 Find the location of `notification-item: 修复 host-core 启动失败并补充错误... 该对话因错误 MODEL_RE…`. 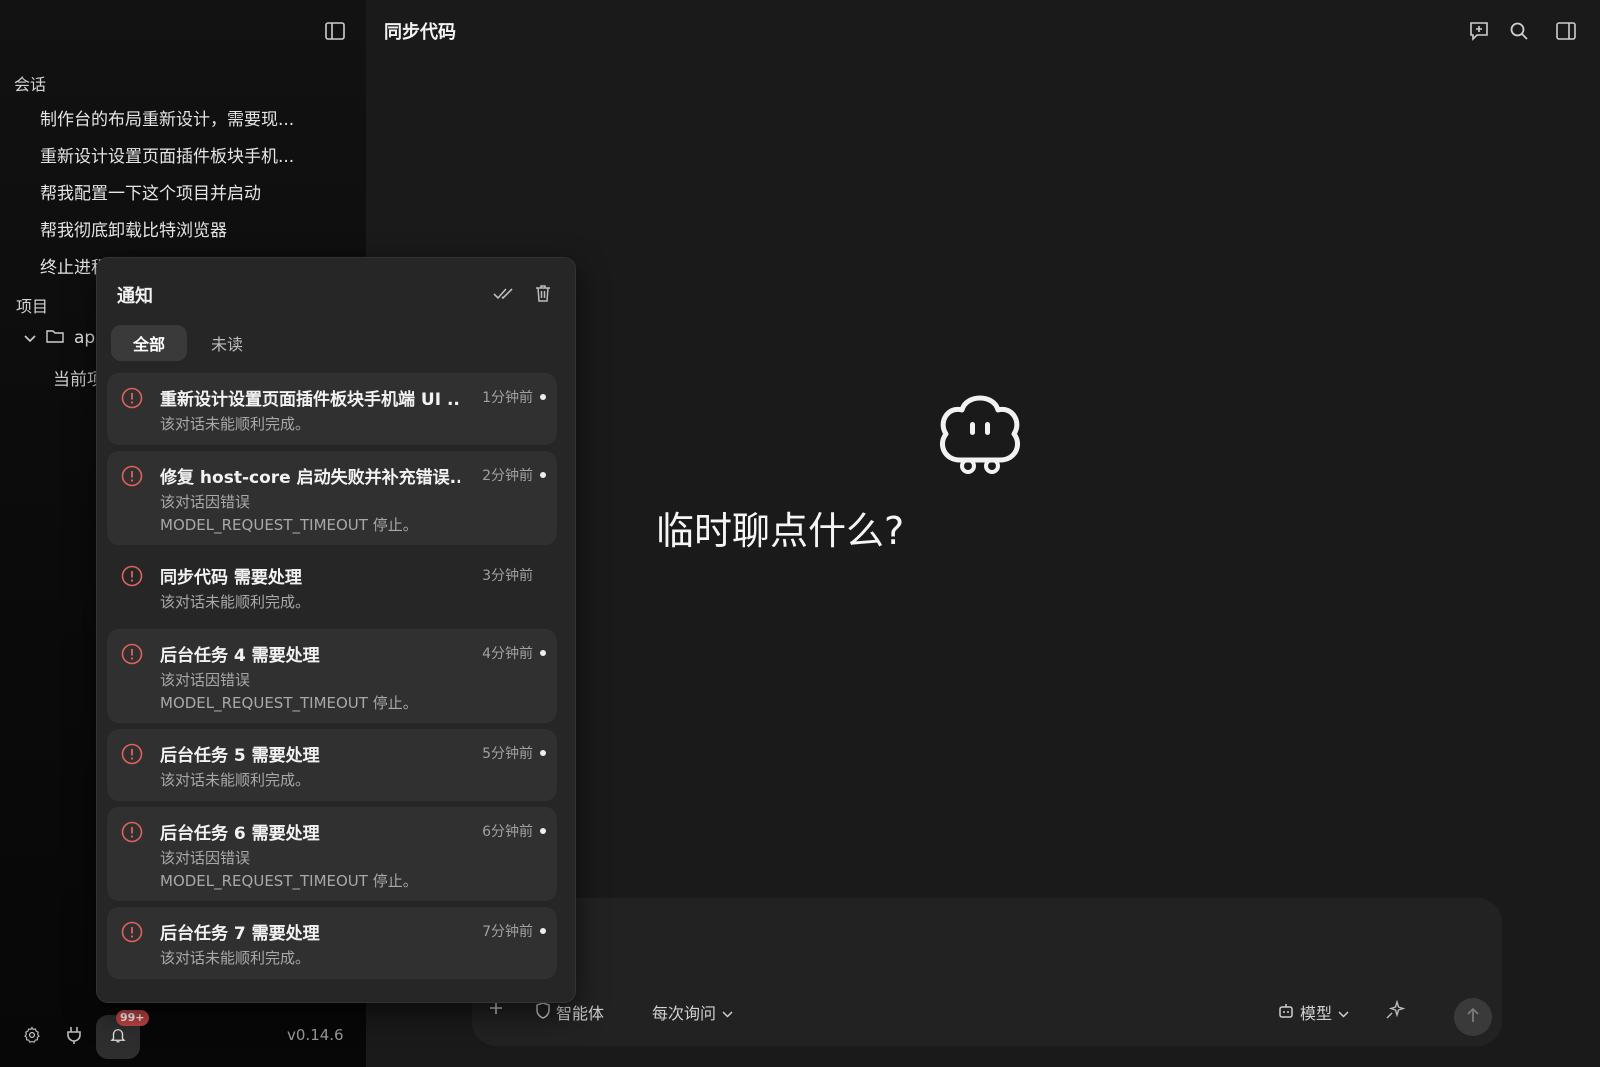

notification-item: 修复 host-core 启动失败并补充错误... 该对话因错误 MODEL_RE… is located at coordinates (332, 498).